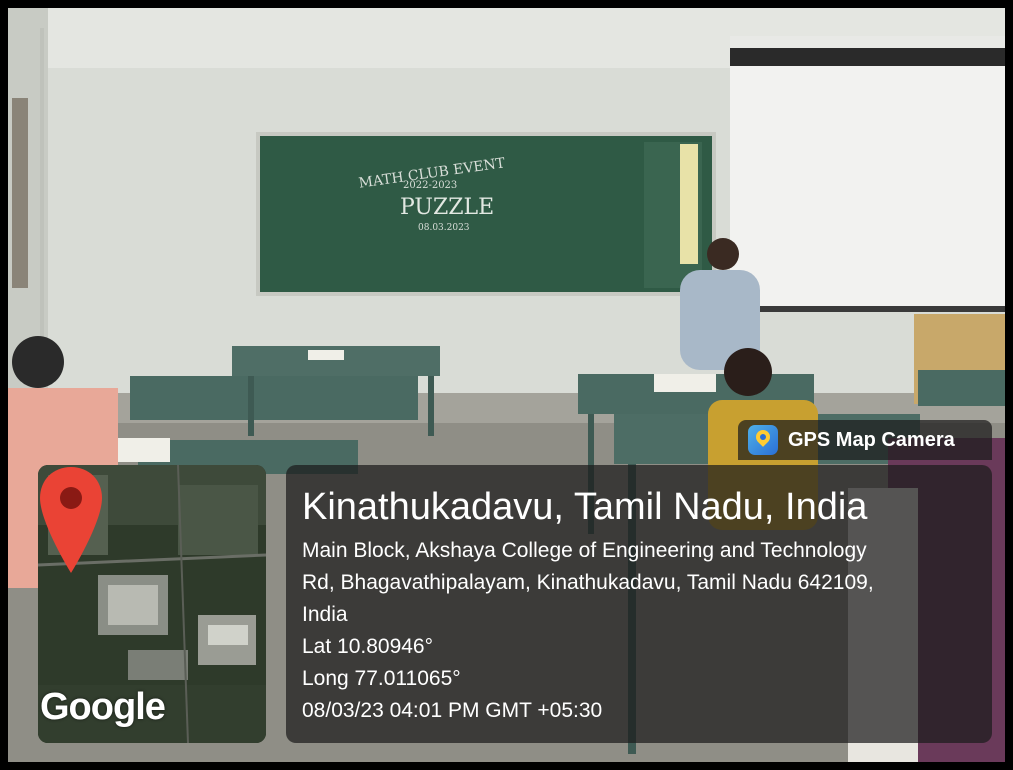  I want to click on location-pin-icon, so click(71, 520).